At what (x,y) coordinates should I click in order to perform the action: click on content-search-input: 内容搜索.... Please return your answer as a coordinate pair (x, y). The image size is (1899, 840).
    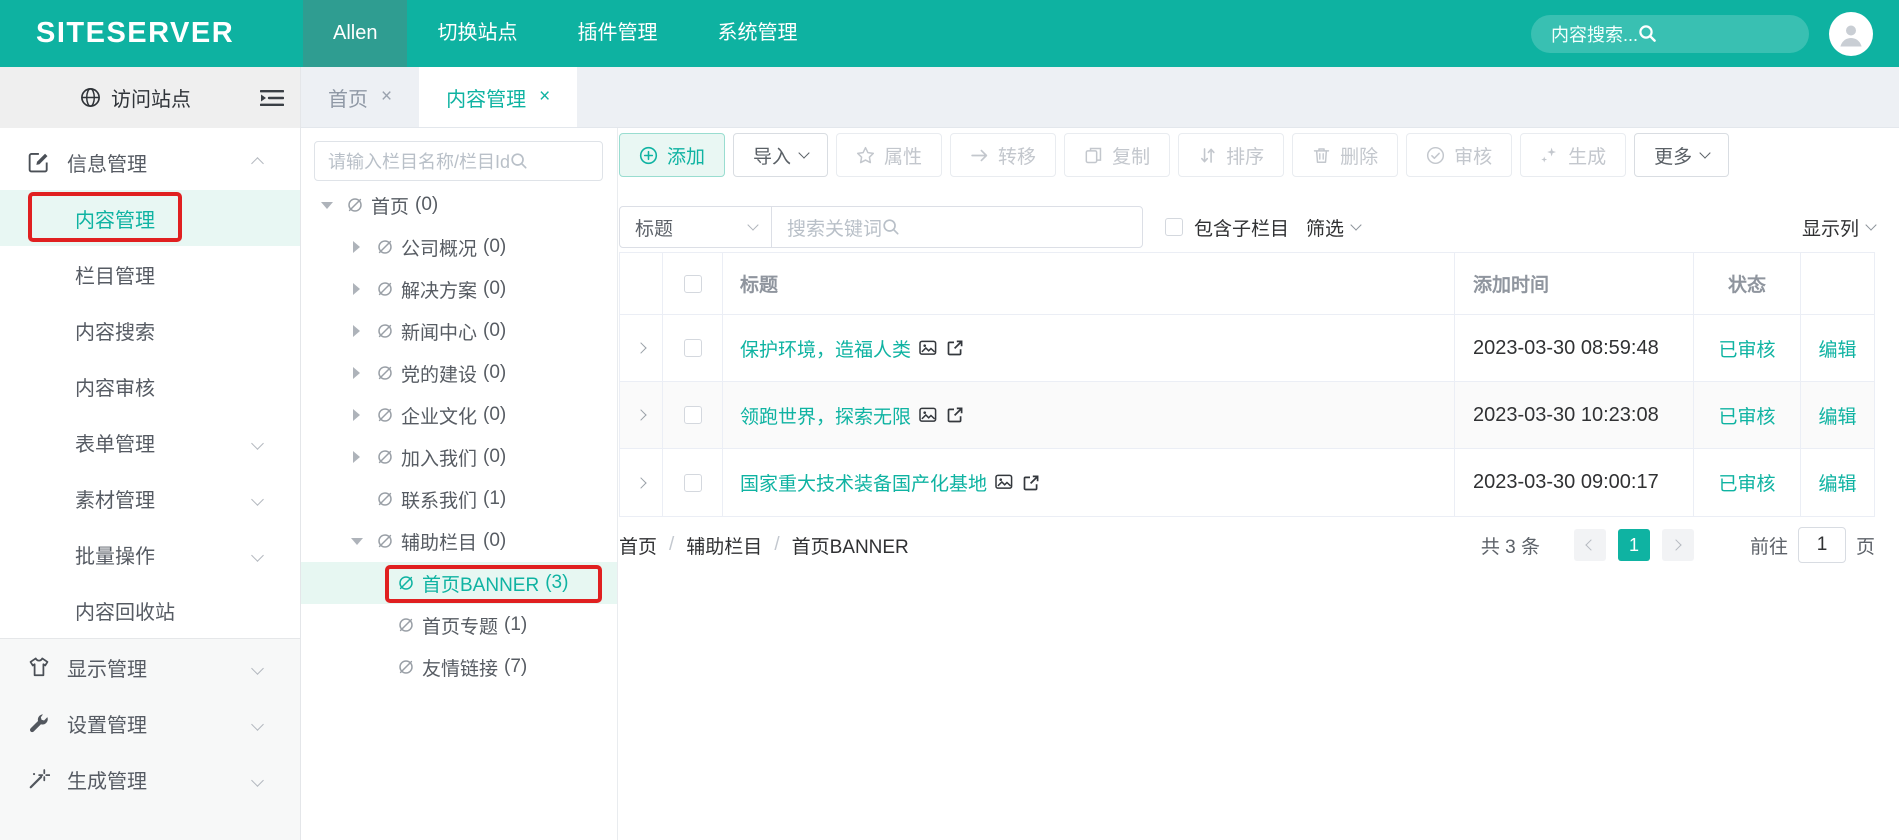
    Looking at the image, I should click on (1670, 33).